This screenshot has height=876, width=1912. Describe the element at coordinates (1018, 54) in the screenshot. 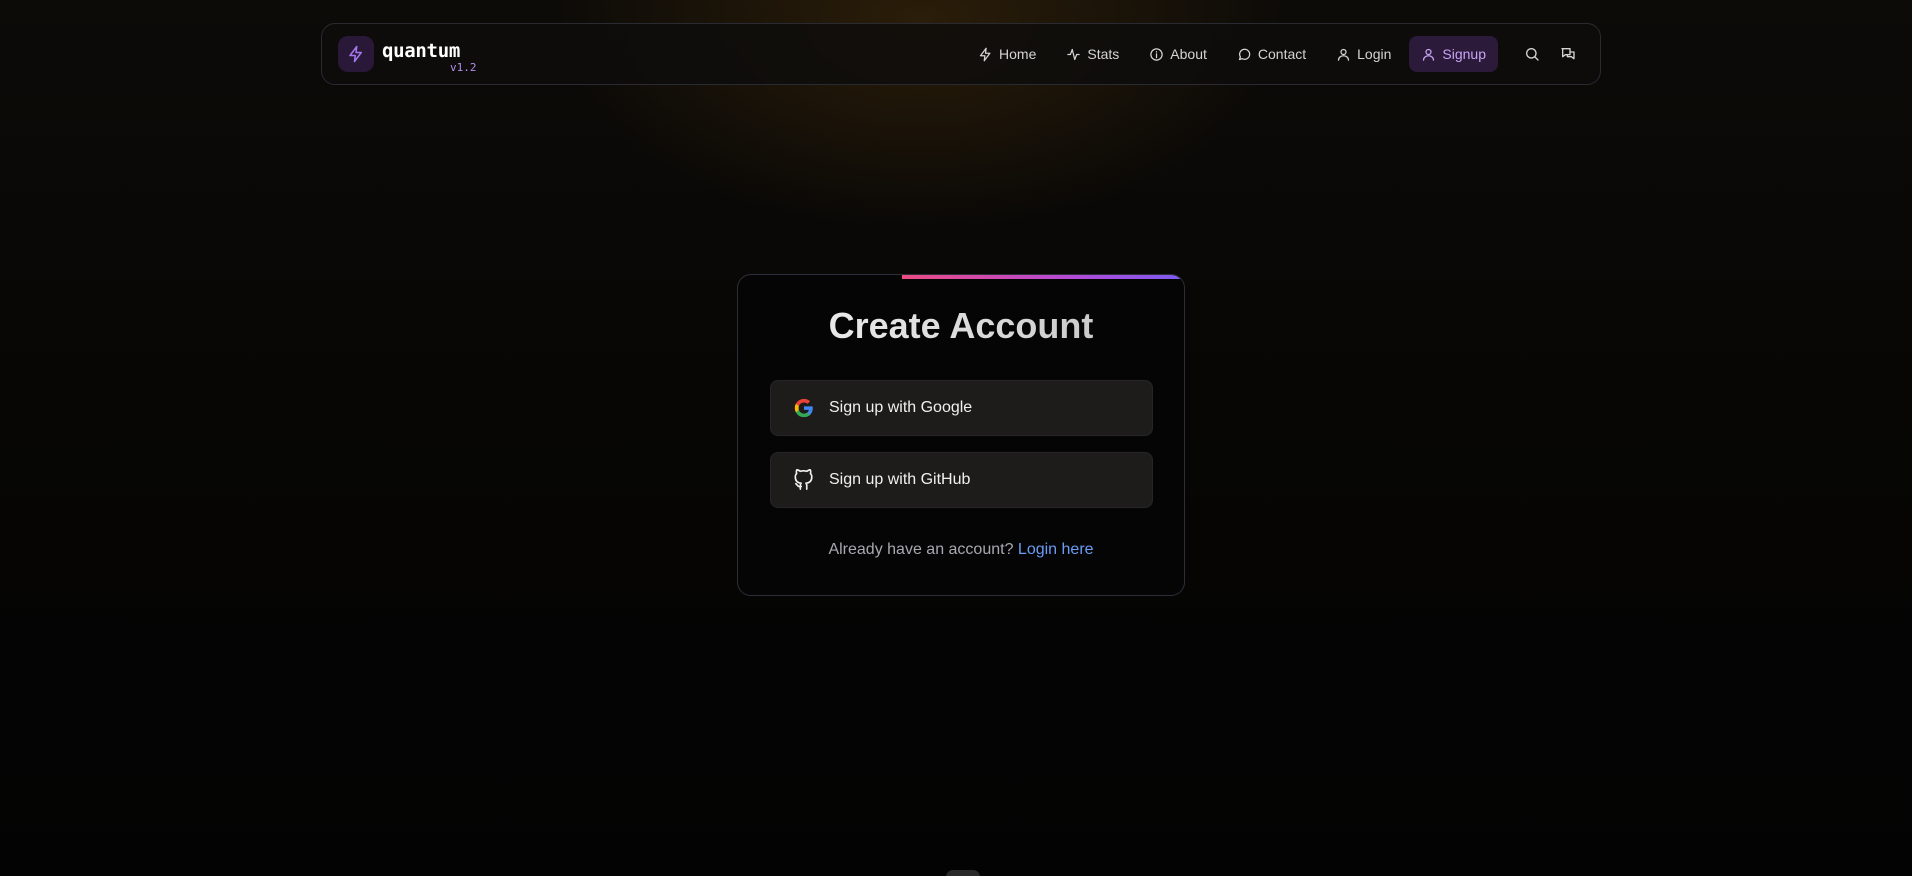

I see `nav-item-label: Home` at that location.